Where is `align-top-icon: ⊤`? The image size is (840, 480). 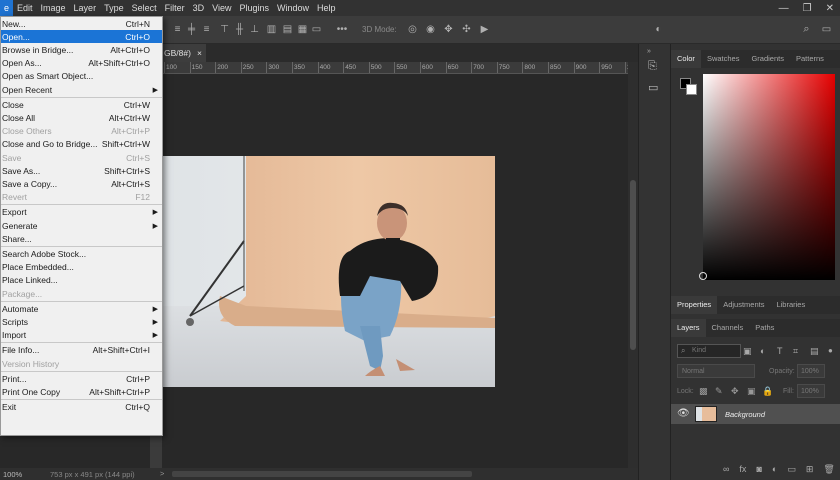
align-top-icon: ⊤ is located at coordinates (224, 29).